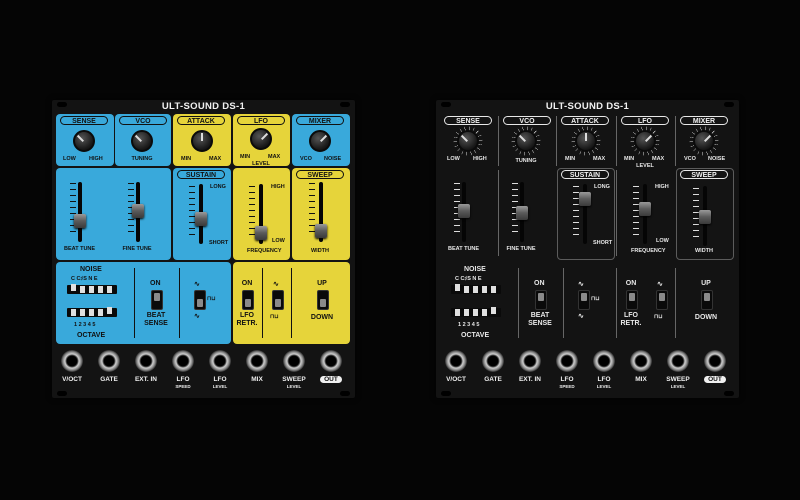  Describe the element at coordinates (631, 319) in the screenshot. I see `lfo-retr-label: LFO RETR.` at that location.